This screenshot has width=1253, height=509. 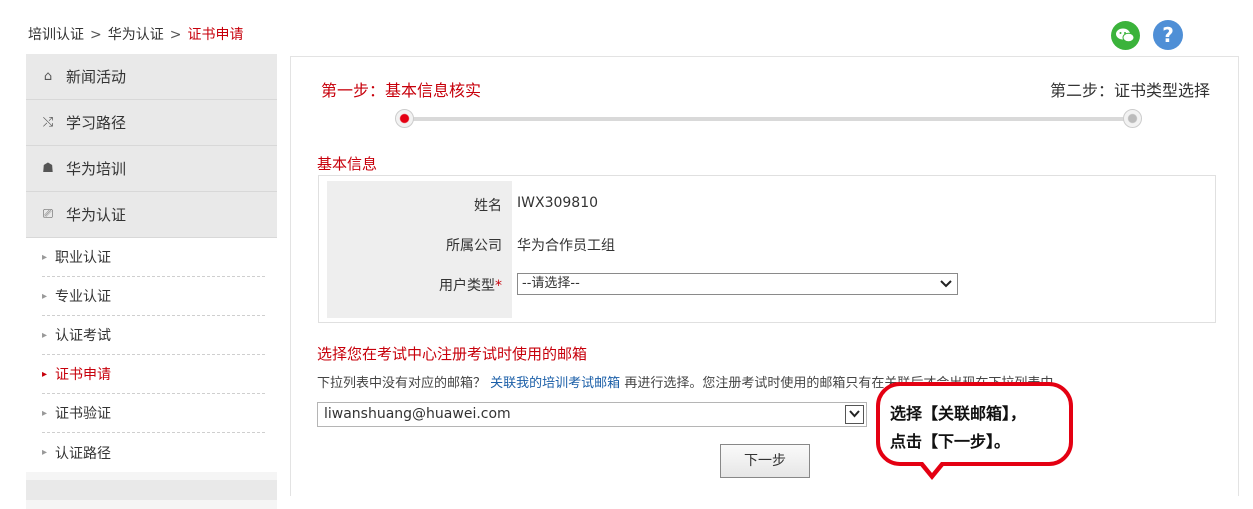 I want to click on user-type-label-wrap: 用户类型*, so click(x=470, y=285).